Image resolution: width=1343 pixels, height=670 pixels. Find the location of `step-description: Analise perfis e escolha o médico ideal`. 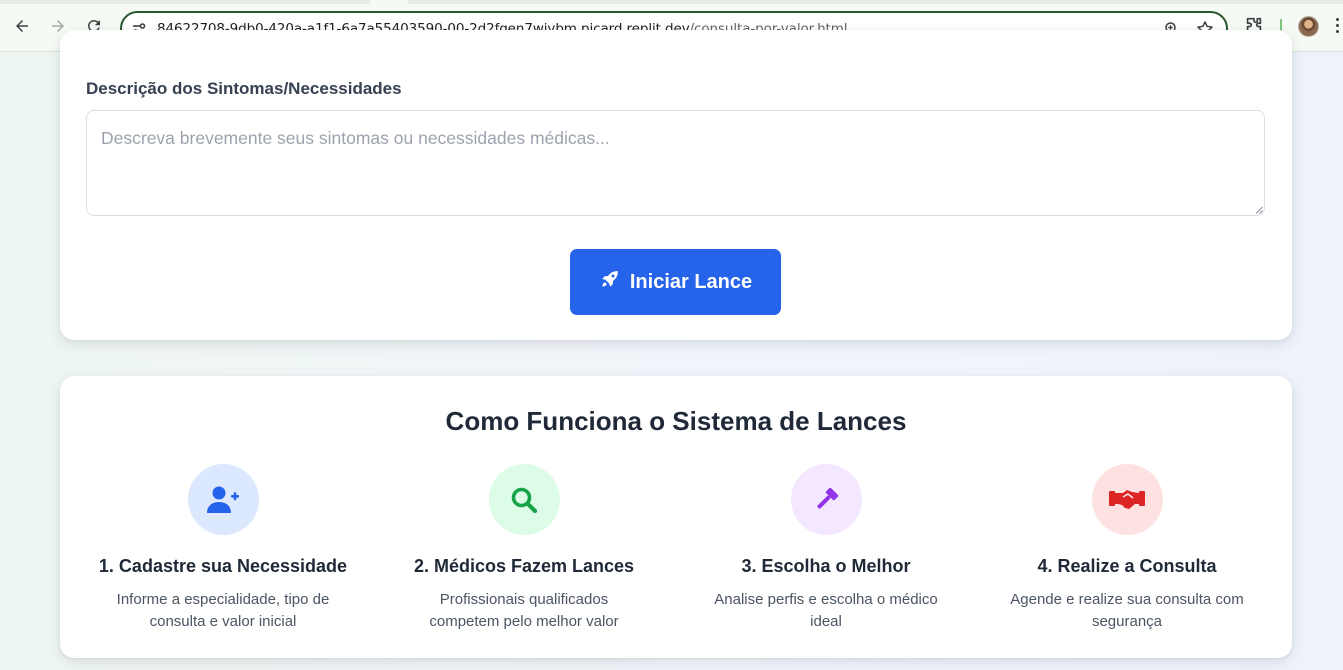

step-description: Analise perfis e escolha o médico ideal is located at coordinates (826, 610).